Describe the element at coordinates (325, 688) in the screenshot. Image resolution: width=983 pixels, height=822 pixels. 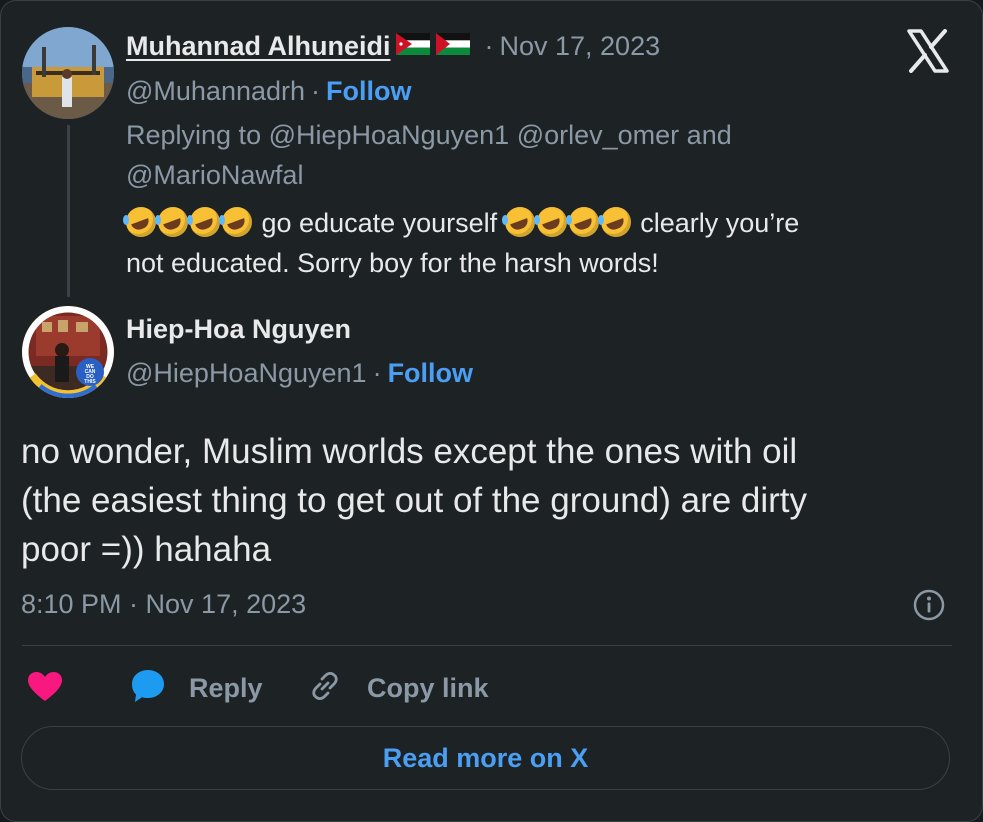
I see `link-icon` at that location.